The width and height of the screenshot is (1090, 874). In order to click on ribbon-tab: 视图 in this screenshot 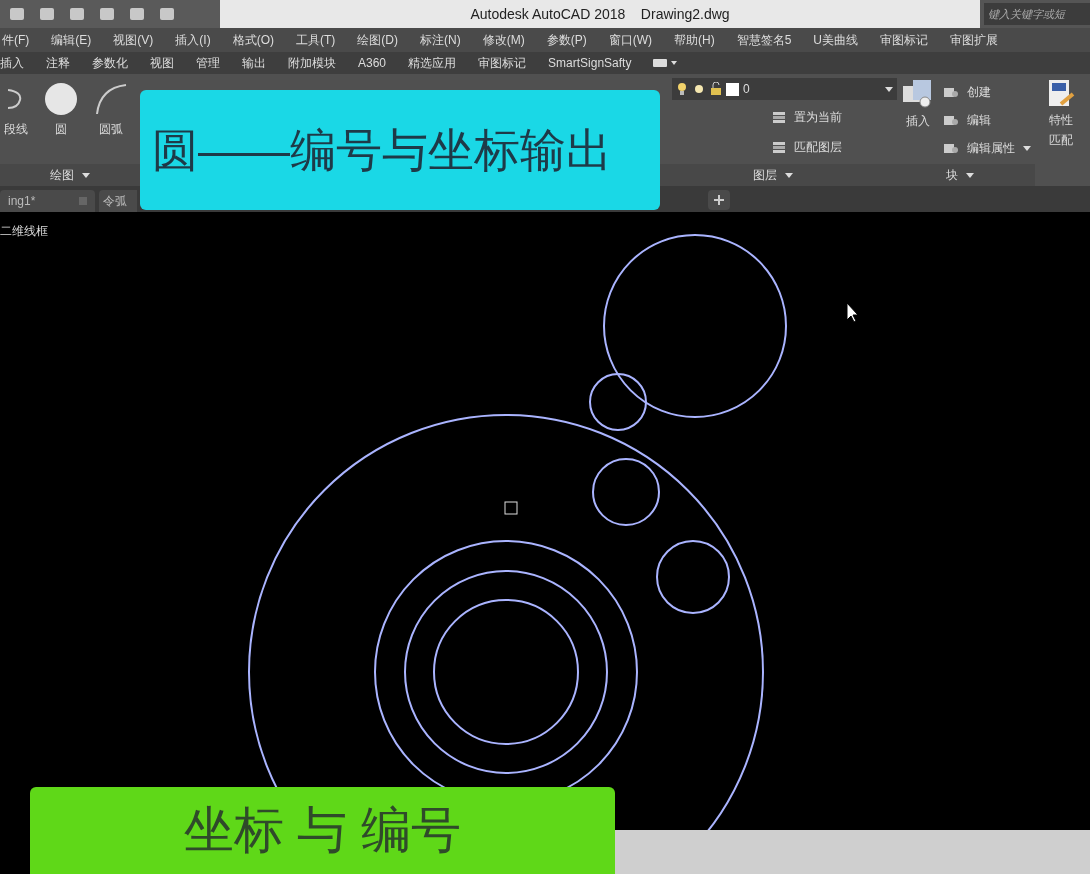, I will do `click(162, 63)`.